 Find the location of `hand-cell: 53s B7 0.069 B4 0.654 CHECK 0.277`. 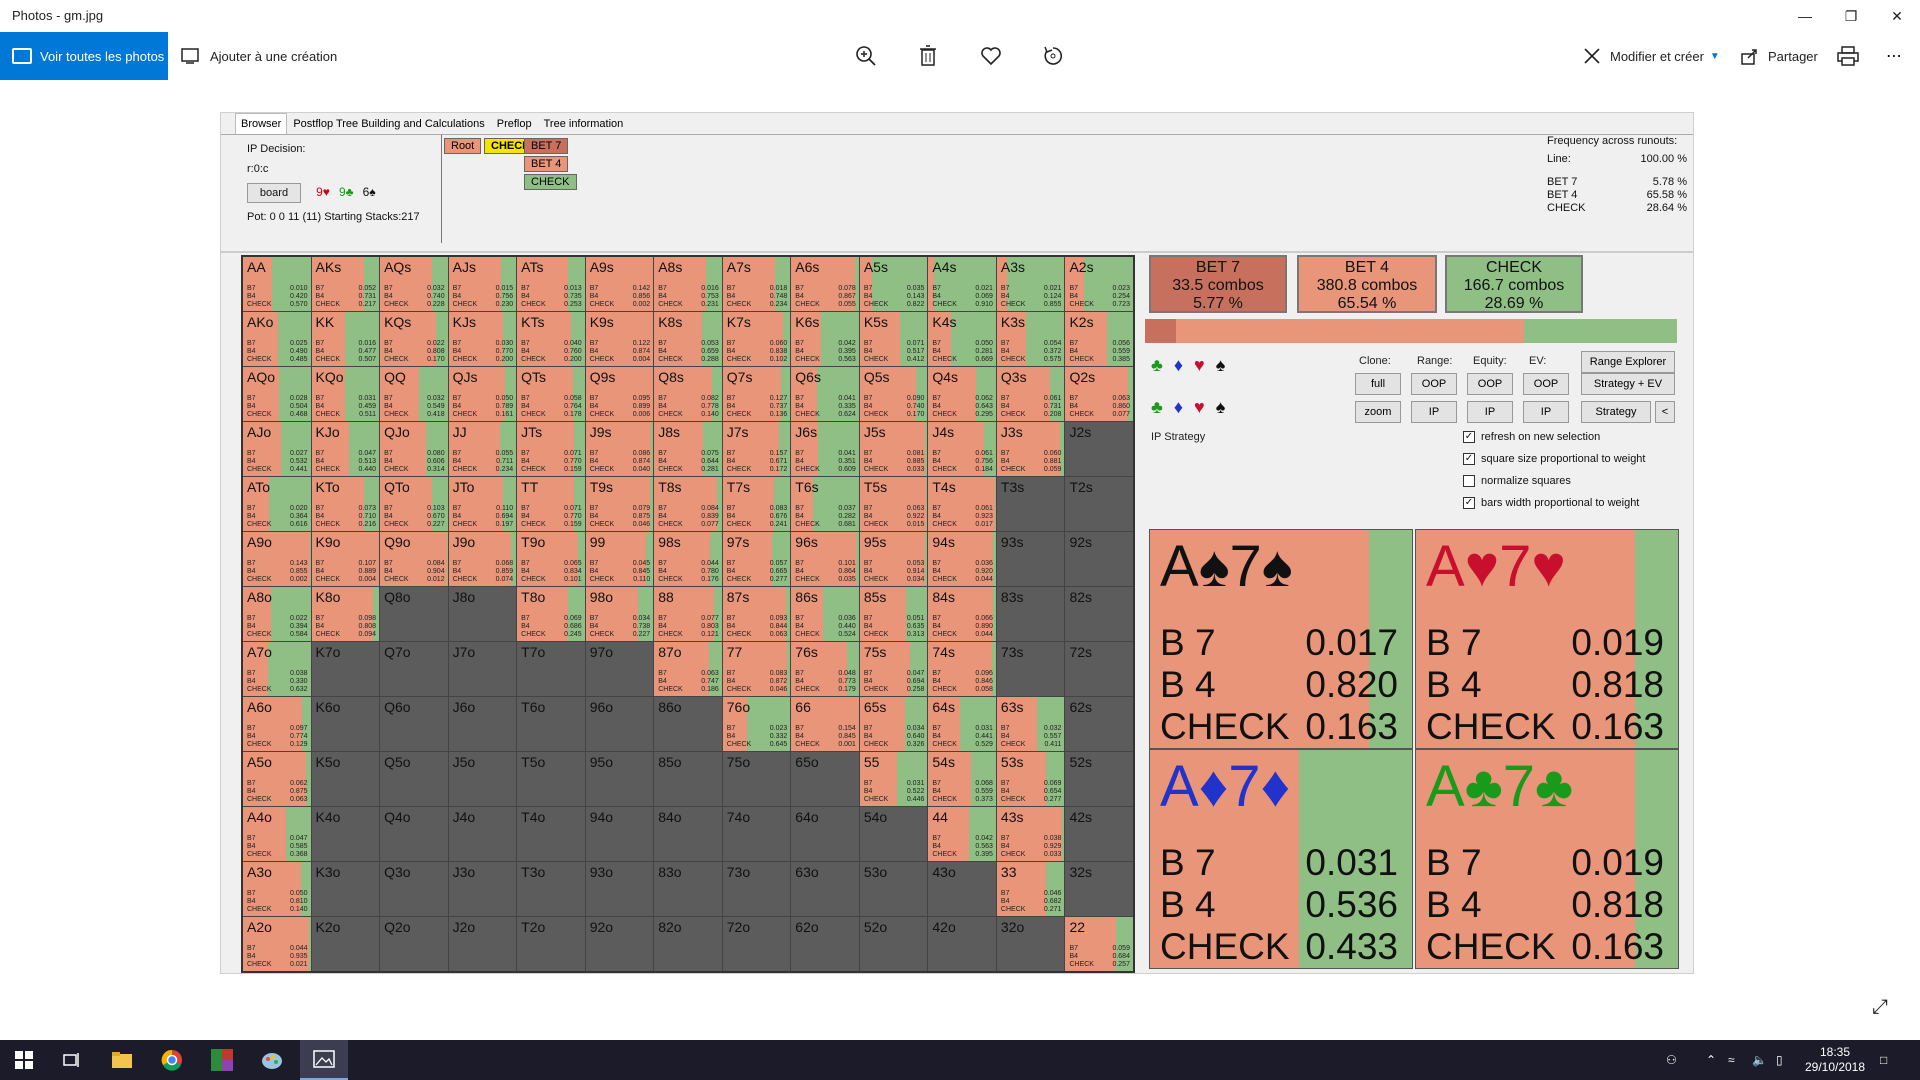

hand-cell: 53s B7 0.069 B4 0.654 CHECK 0.277 is located at coordinates (1030, 779).